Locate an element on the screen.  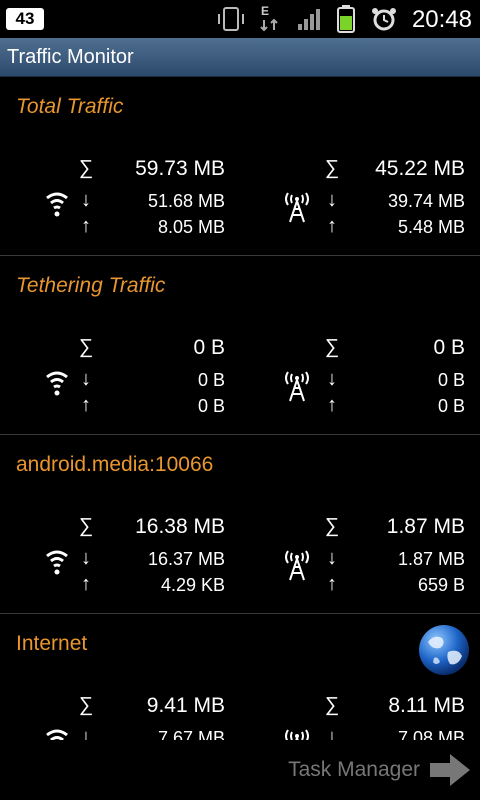
total-value: 59.73 MB is located at coordinates (180, 168).